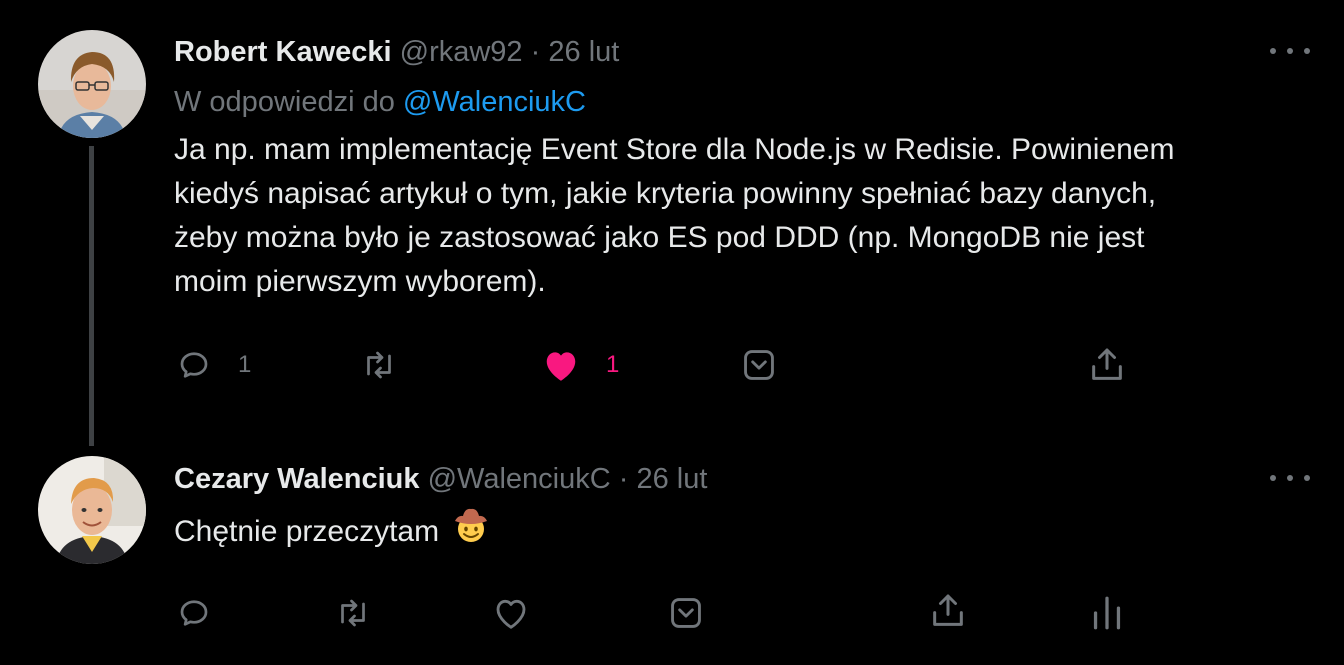  I want to click on avatar-cezary, so click(92, 510).